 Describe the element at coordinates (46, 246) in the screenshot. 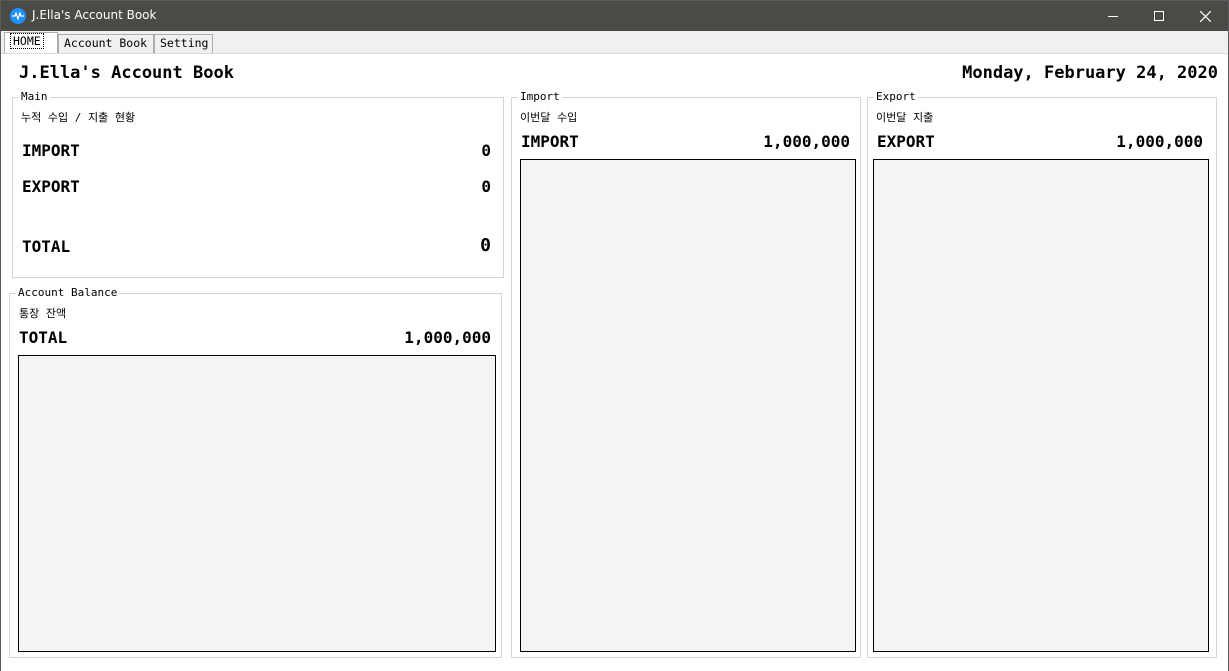

I see `main-total-label: TOTAL` at that location.